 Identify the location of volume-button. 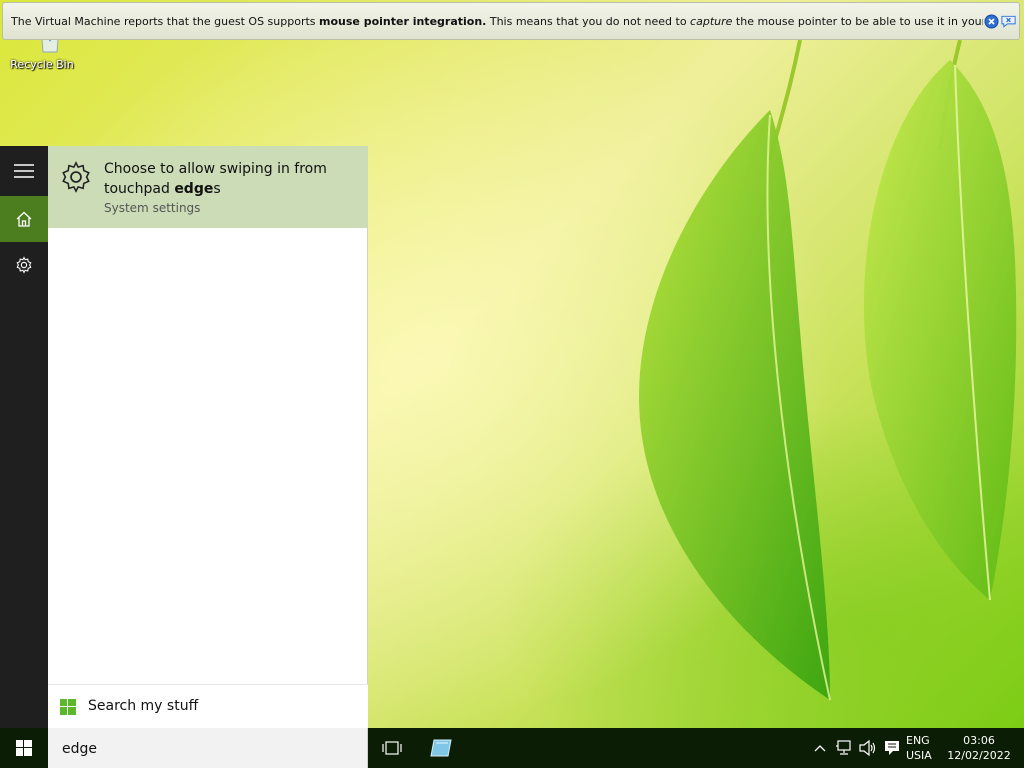
(868, 748).